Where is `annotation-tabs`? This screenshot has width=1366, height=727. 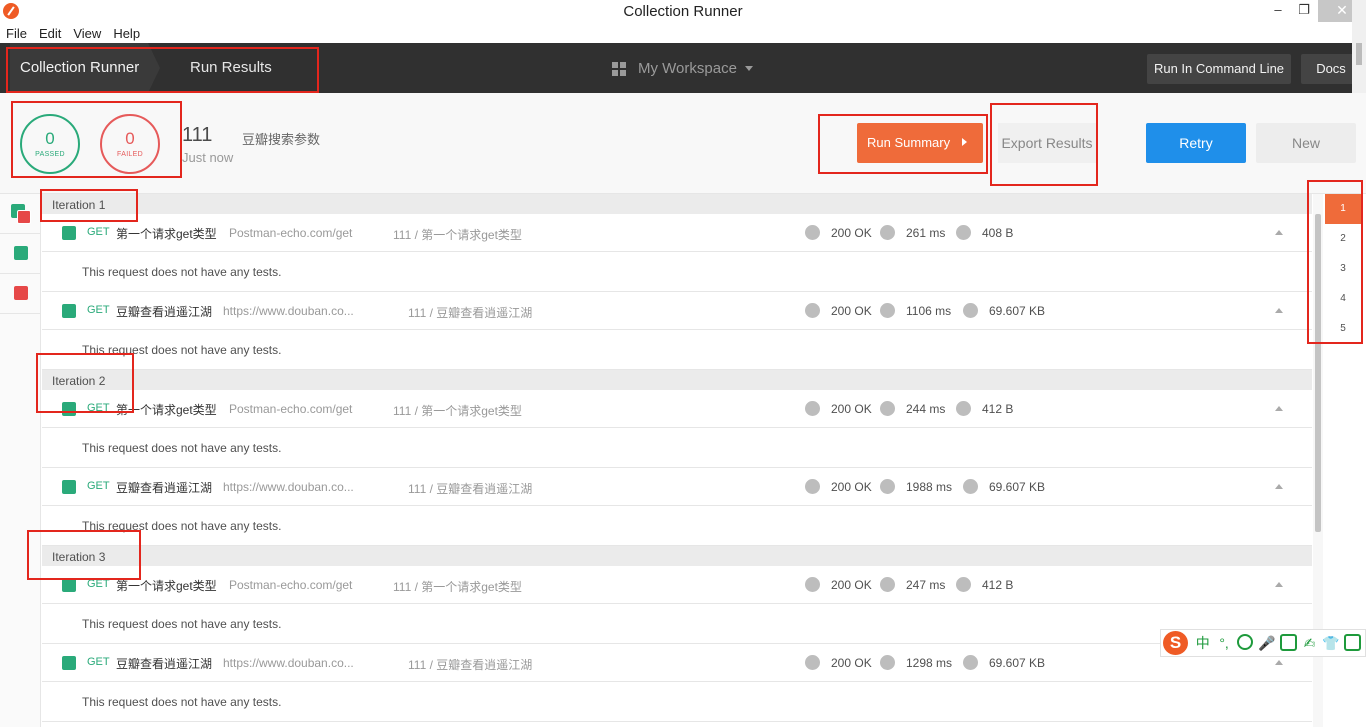
annotation-tabs is located at coordinates (162, 70).